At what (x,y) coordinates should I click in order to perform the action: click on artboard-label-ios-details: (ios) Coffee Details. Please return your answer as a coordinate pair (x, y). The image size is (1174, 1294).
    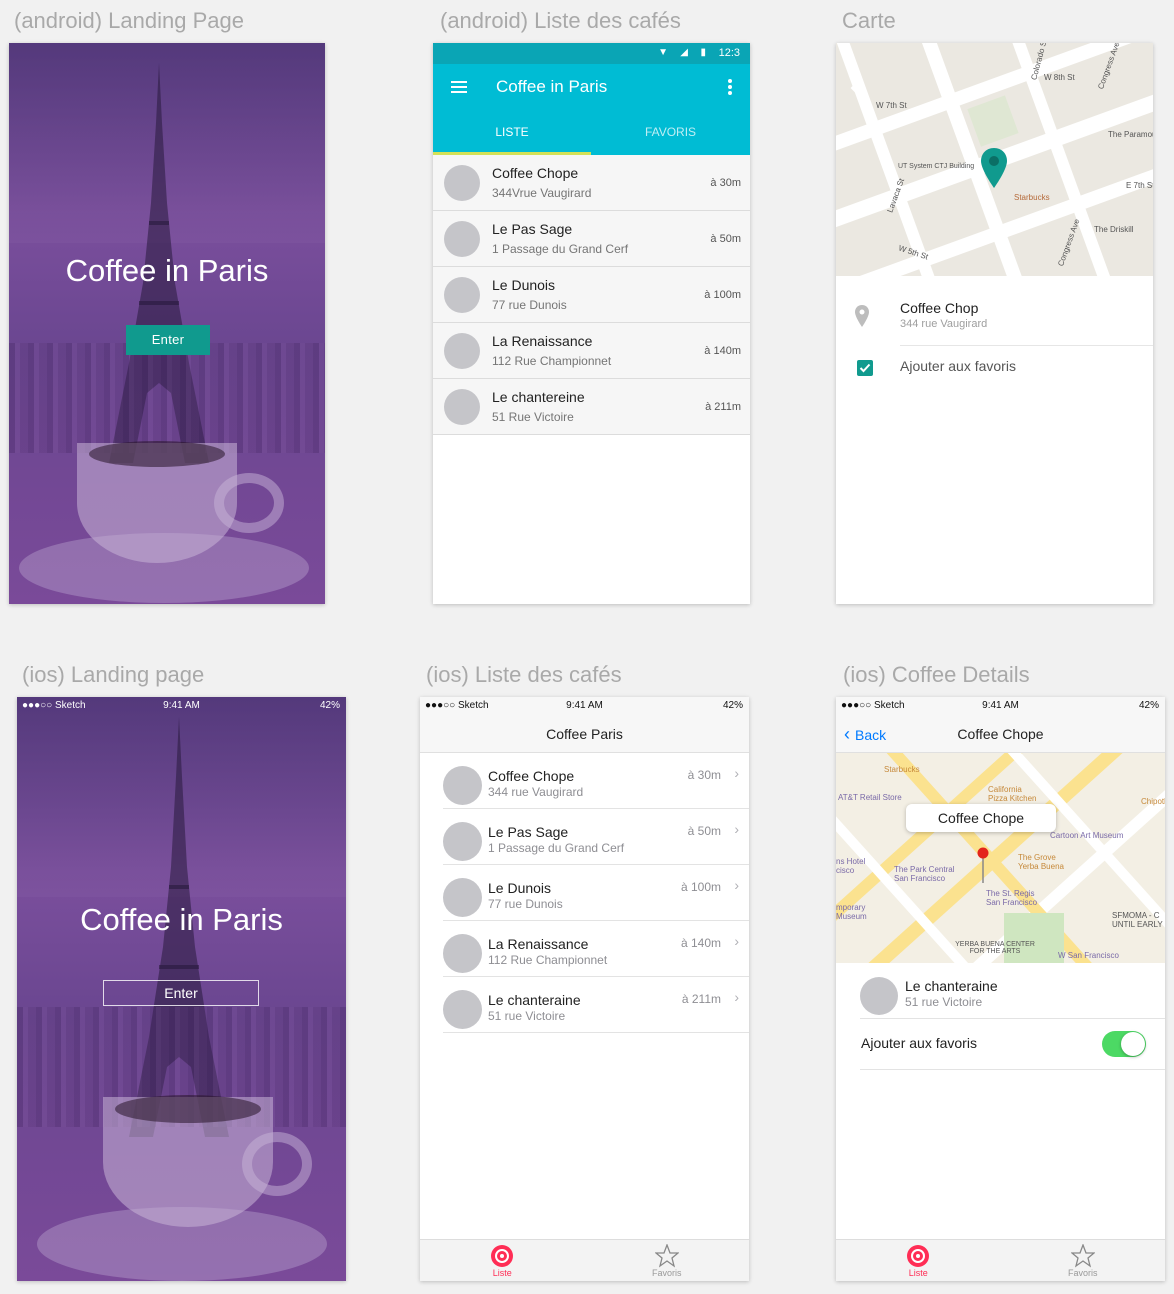
    Looking at the image, I should click on (936, 674).